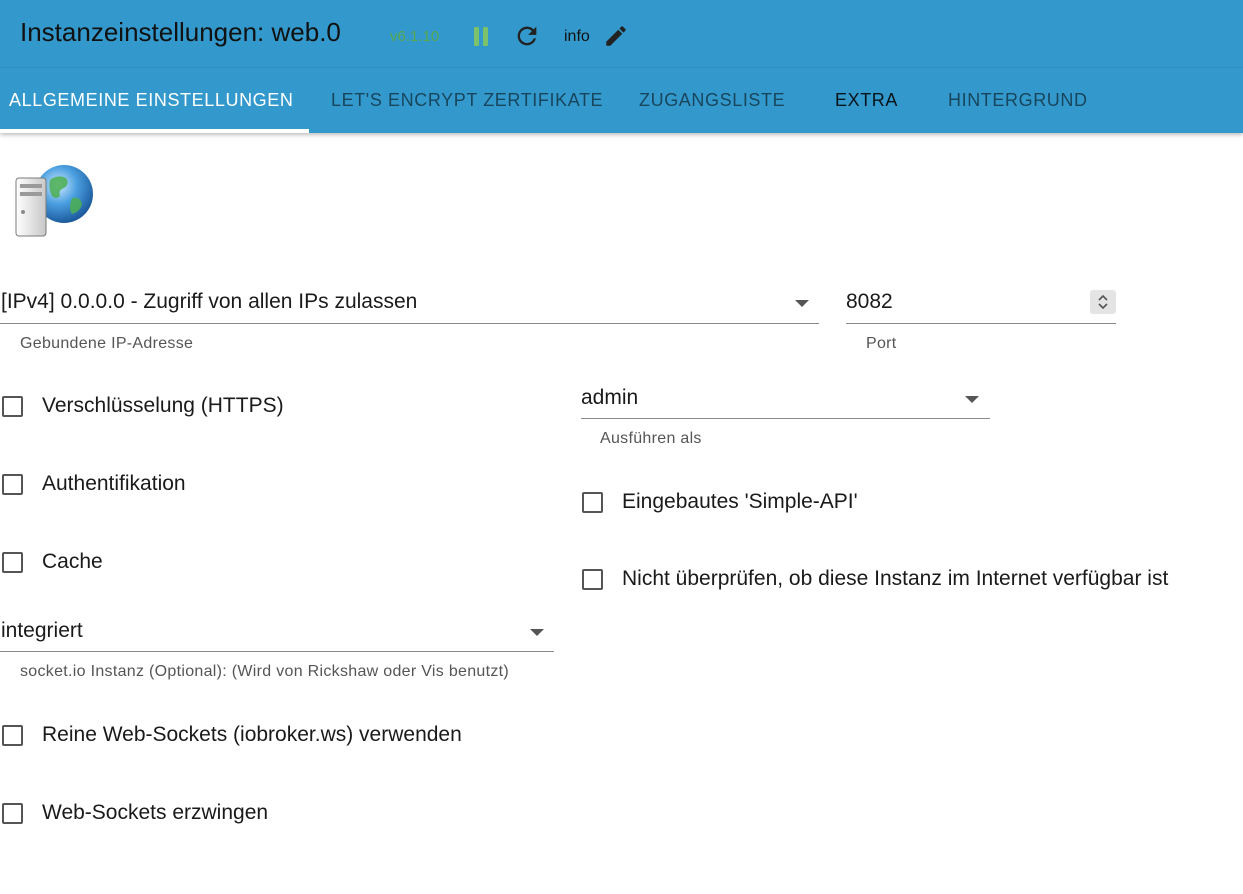  I want to click on info-label: info, so click(577, 36).